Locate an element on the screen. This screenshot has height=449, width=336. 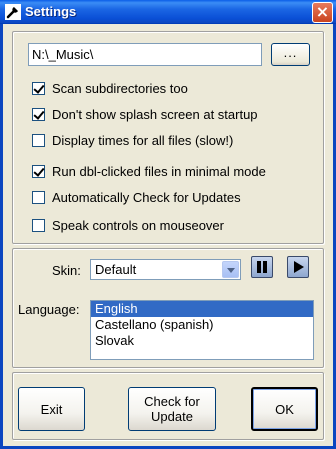
option-display-times: Display times for all files (slow!) is located at coordinates (132, 140).